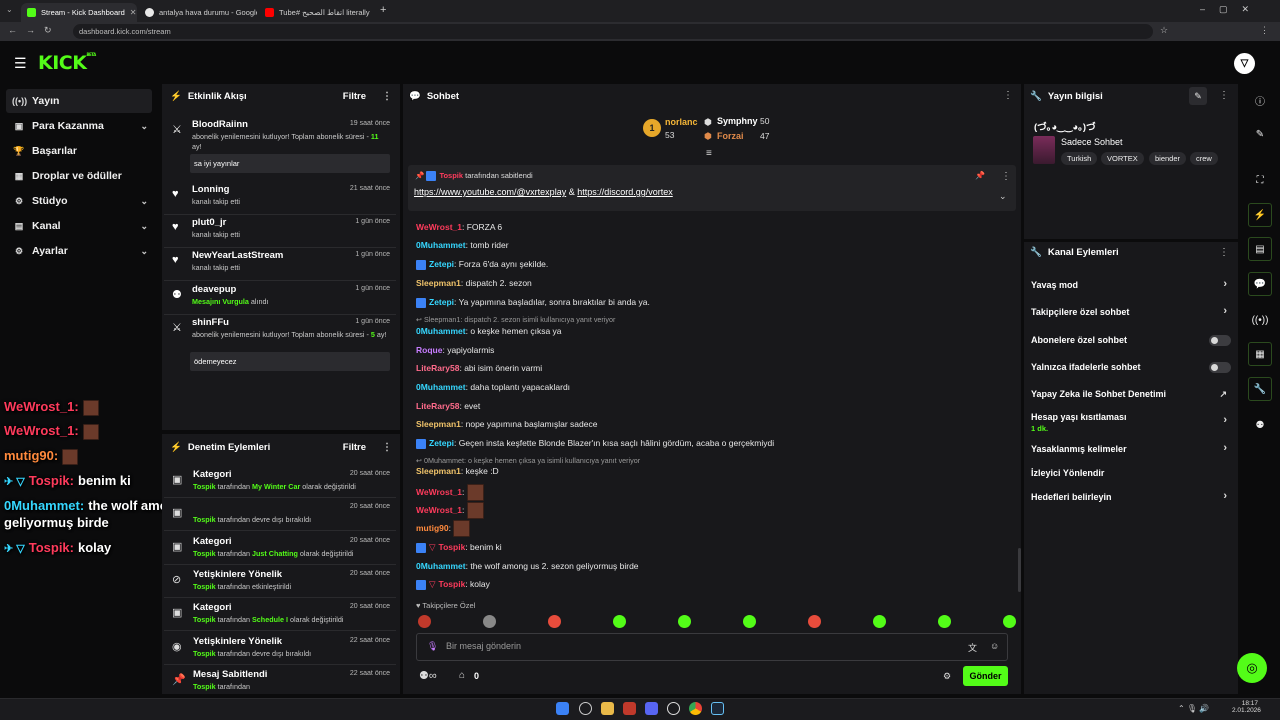  What do you see at coordinates (79, 101) in the screenshot?
I see `nav-item: ((•)) Yayın` at bounding box center [79, 101].